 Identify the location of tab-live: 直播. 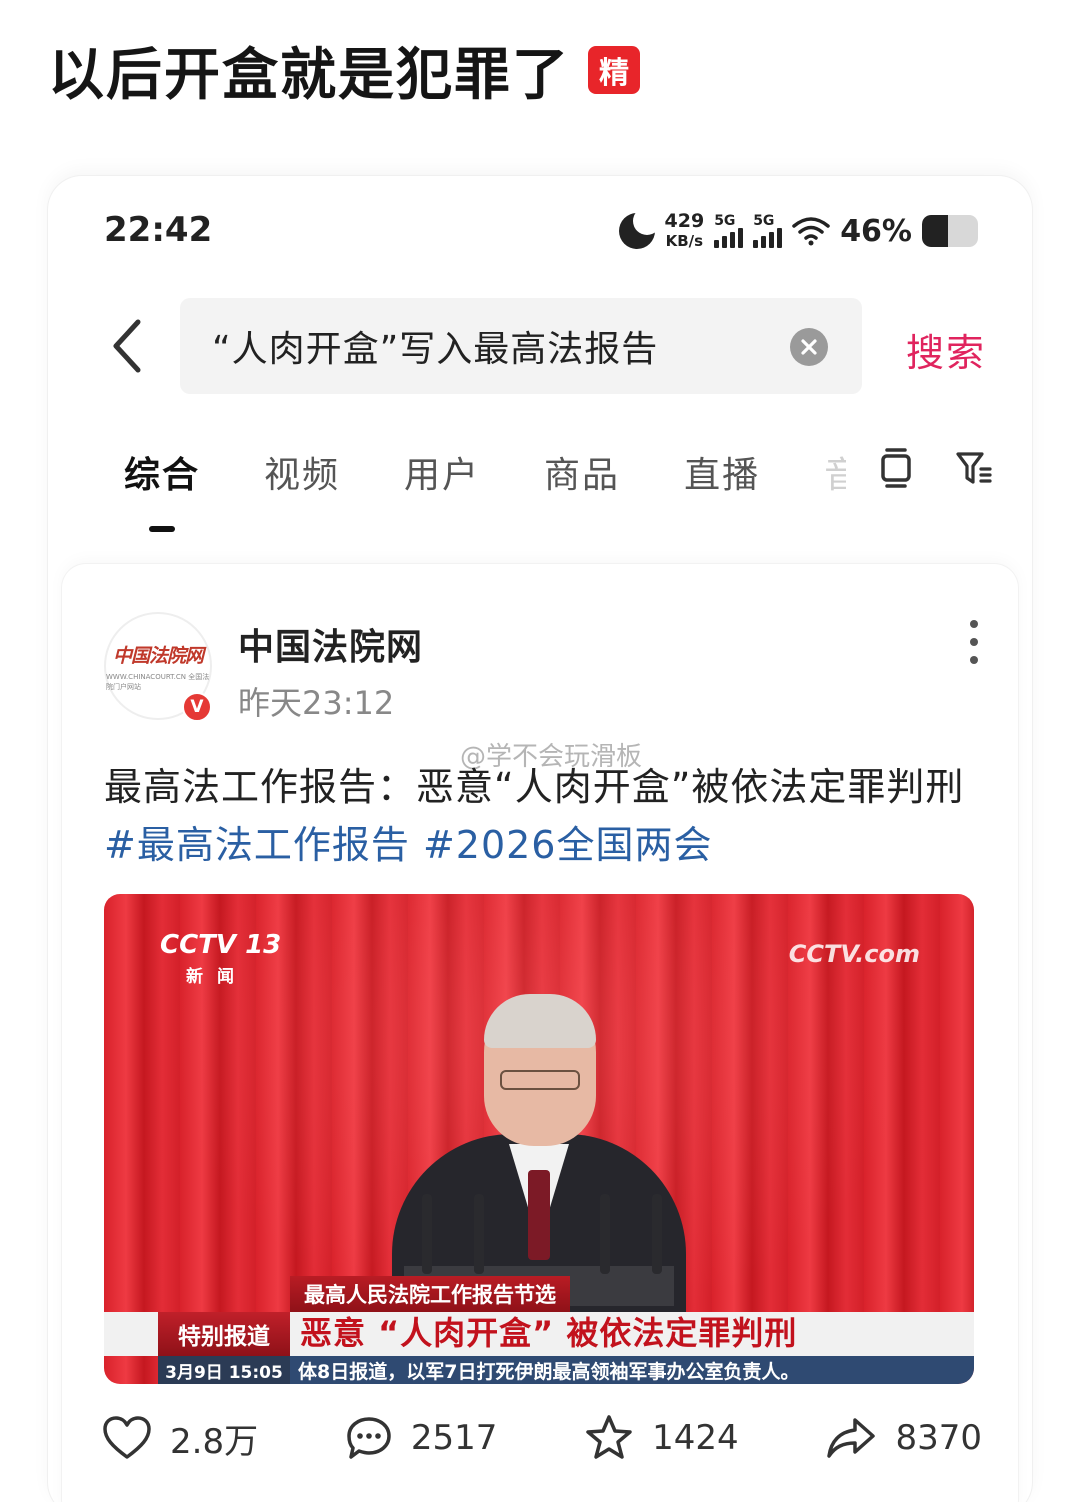
(722, 472).